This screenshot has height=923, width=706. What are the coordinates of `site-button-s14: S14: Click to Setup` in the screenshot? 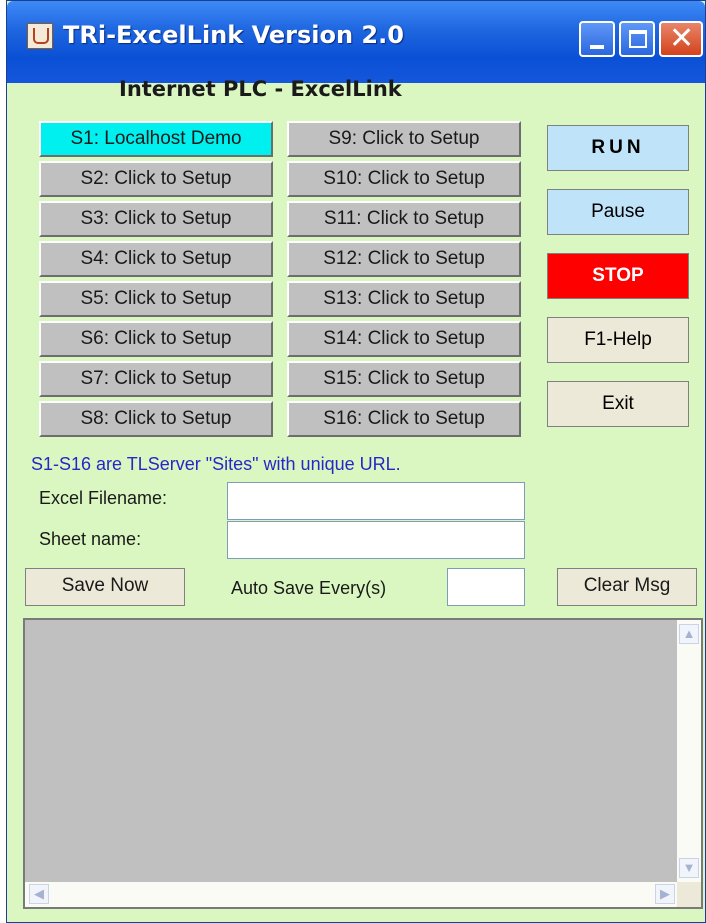 It's located at (404, 339).